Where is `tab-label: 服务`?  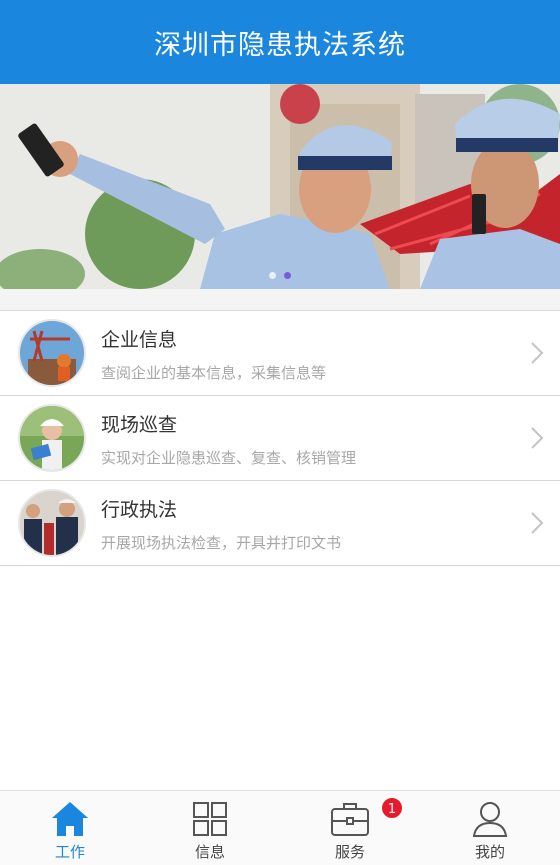 tab-label: 服务 is located at coordinates (349, 852).